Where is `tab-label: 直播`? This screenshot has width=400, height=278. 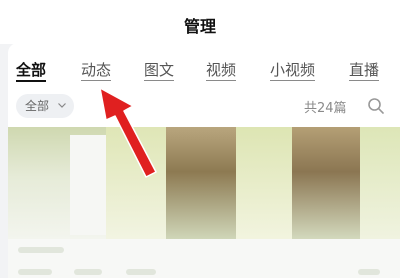 tab-label: 直播 is located at coordinates (364, 71).